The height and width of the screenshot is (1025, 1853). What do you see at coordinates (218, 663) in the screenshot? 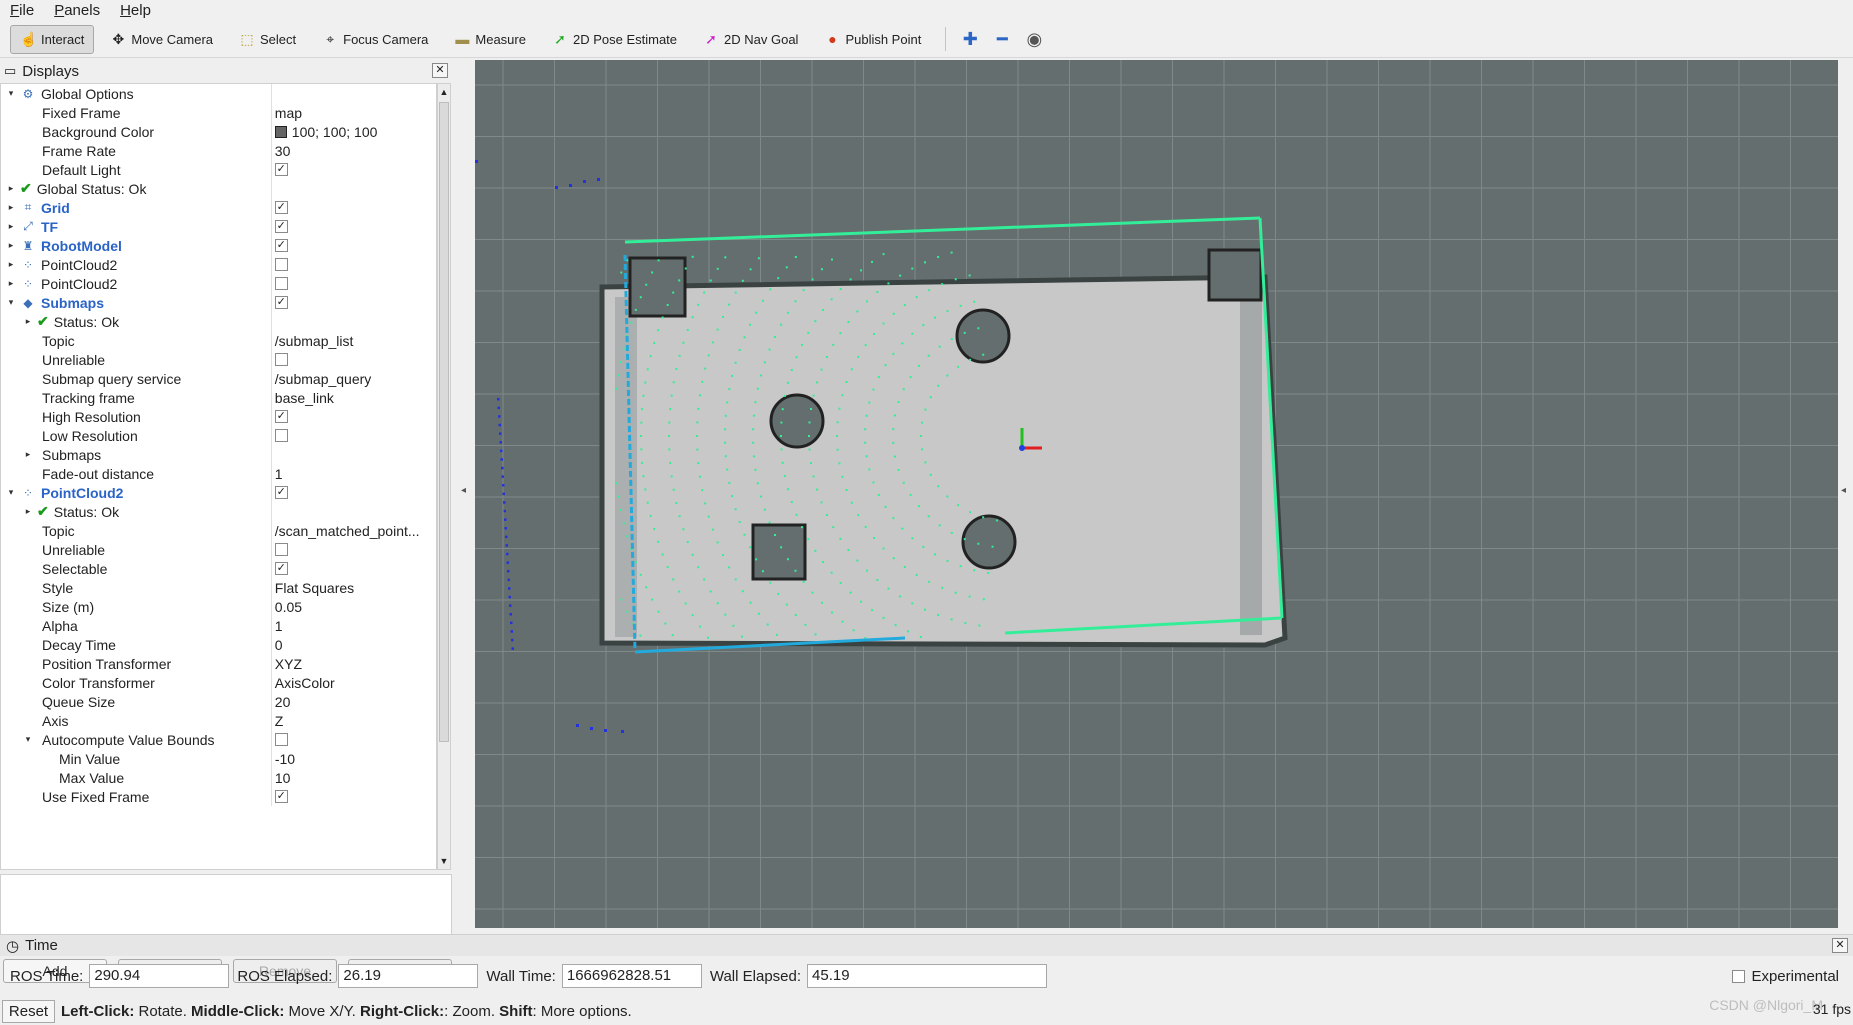
I see `display-row: Position Transformer XYZ` at bounding box center [218, 663].